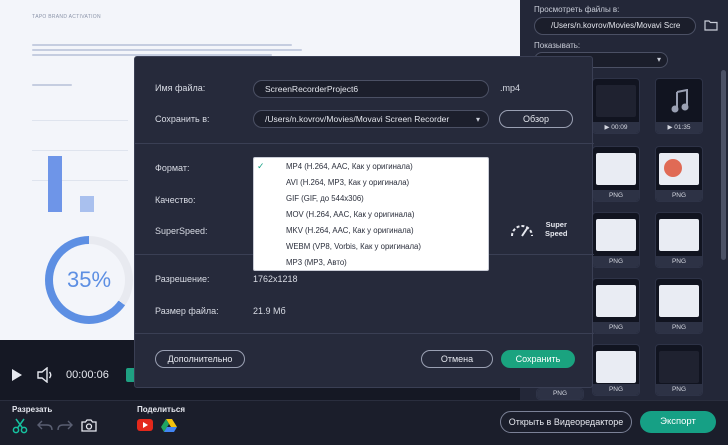  What do you see at coordinates (325, 198) in the screenshot?
I see `format-option-label: GIF (GIF, до 544x306)` at bounding box center [325, 198].